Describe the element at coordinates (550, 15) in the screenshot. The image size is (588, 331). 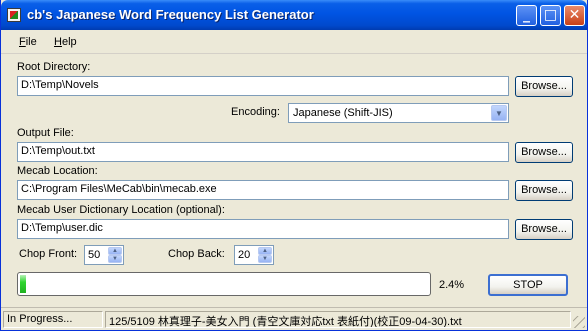
I see `maximize-button: □` at that location.